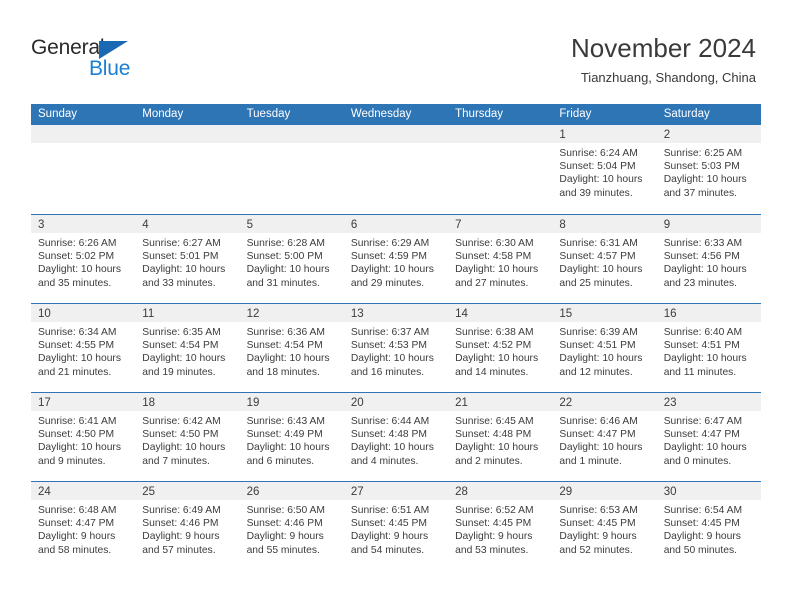 The height and width of the screenshot is (612, 792). I want to click on daylight-text-line2: and 6 minutes., so click(280, 461).